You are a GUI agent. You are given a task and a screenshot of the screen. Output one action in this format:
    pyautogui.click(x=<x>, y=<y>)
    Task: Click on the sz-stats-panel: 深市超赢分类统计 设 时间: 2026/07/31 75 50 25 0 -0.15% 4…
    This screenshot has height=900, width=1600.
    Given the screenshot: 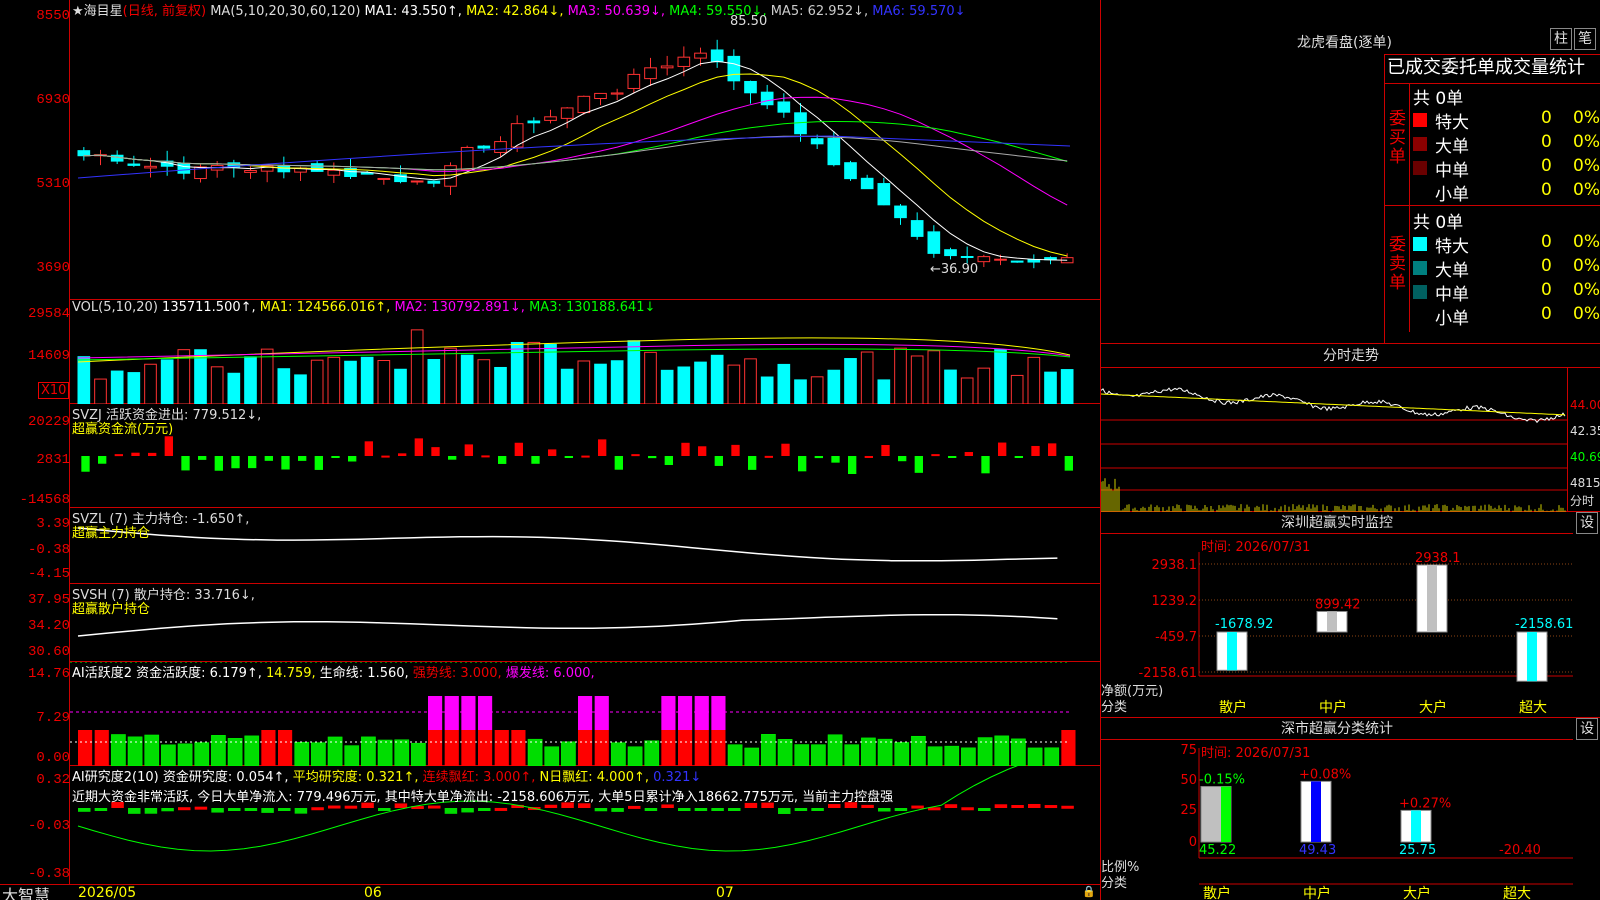 What is the action you would take?
    pyautogui.click(x=1350, y=809)
    